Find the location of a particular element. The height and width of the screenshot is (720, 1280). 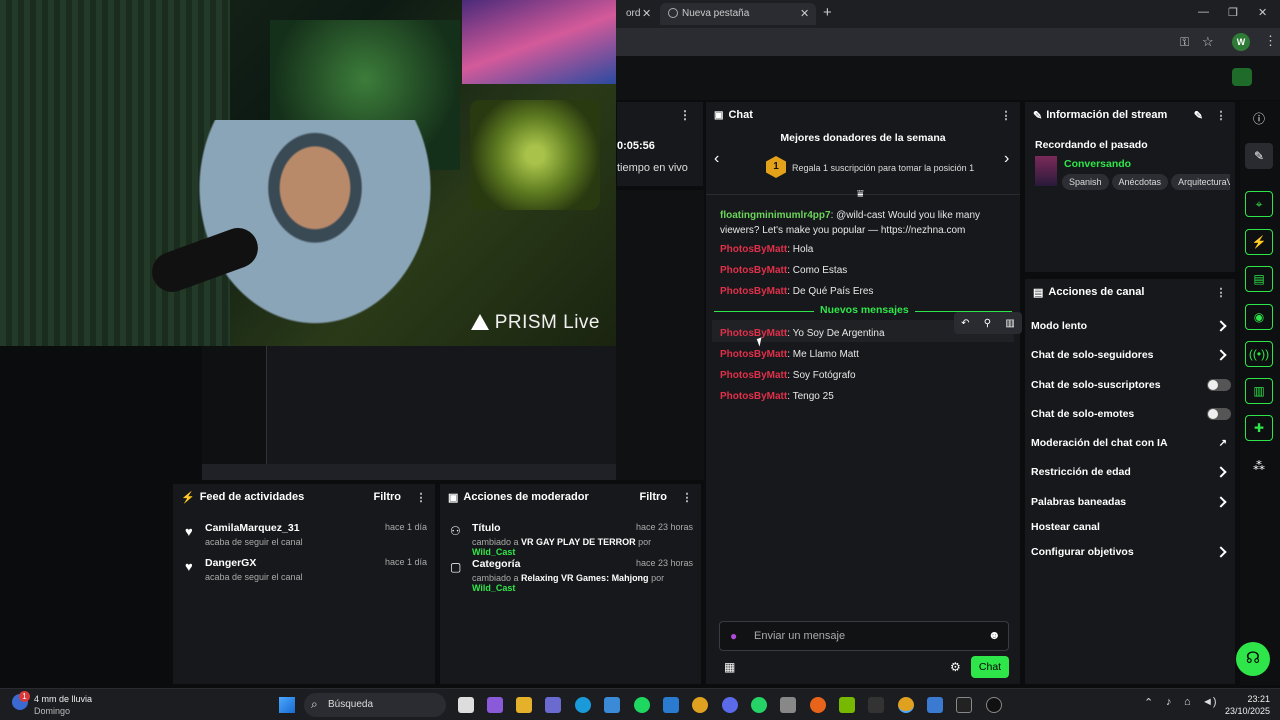

browser-tab-active: Nueva pestaña is located at coordinates (738, 14).